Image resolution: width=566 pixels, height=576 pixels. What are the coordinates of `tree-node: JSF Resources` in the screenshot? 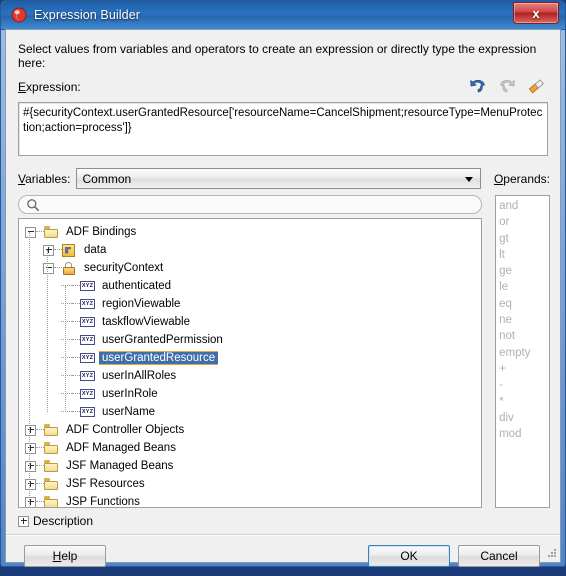 It's located at (250, 484).